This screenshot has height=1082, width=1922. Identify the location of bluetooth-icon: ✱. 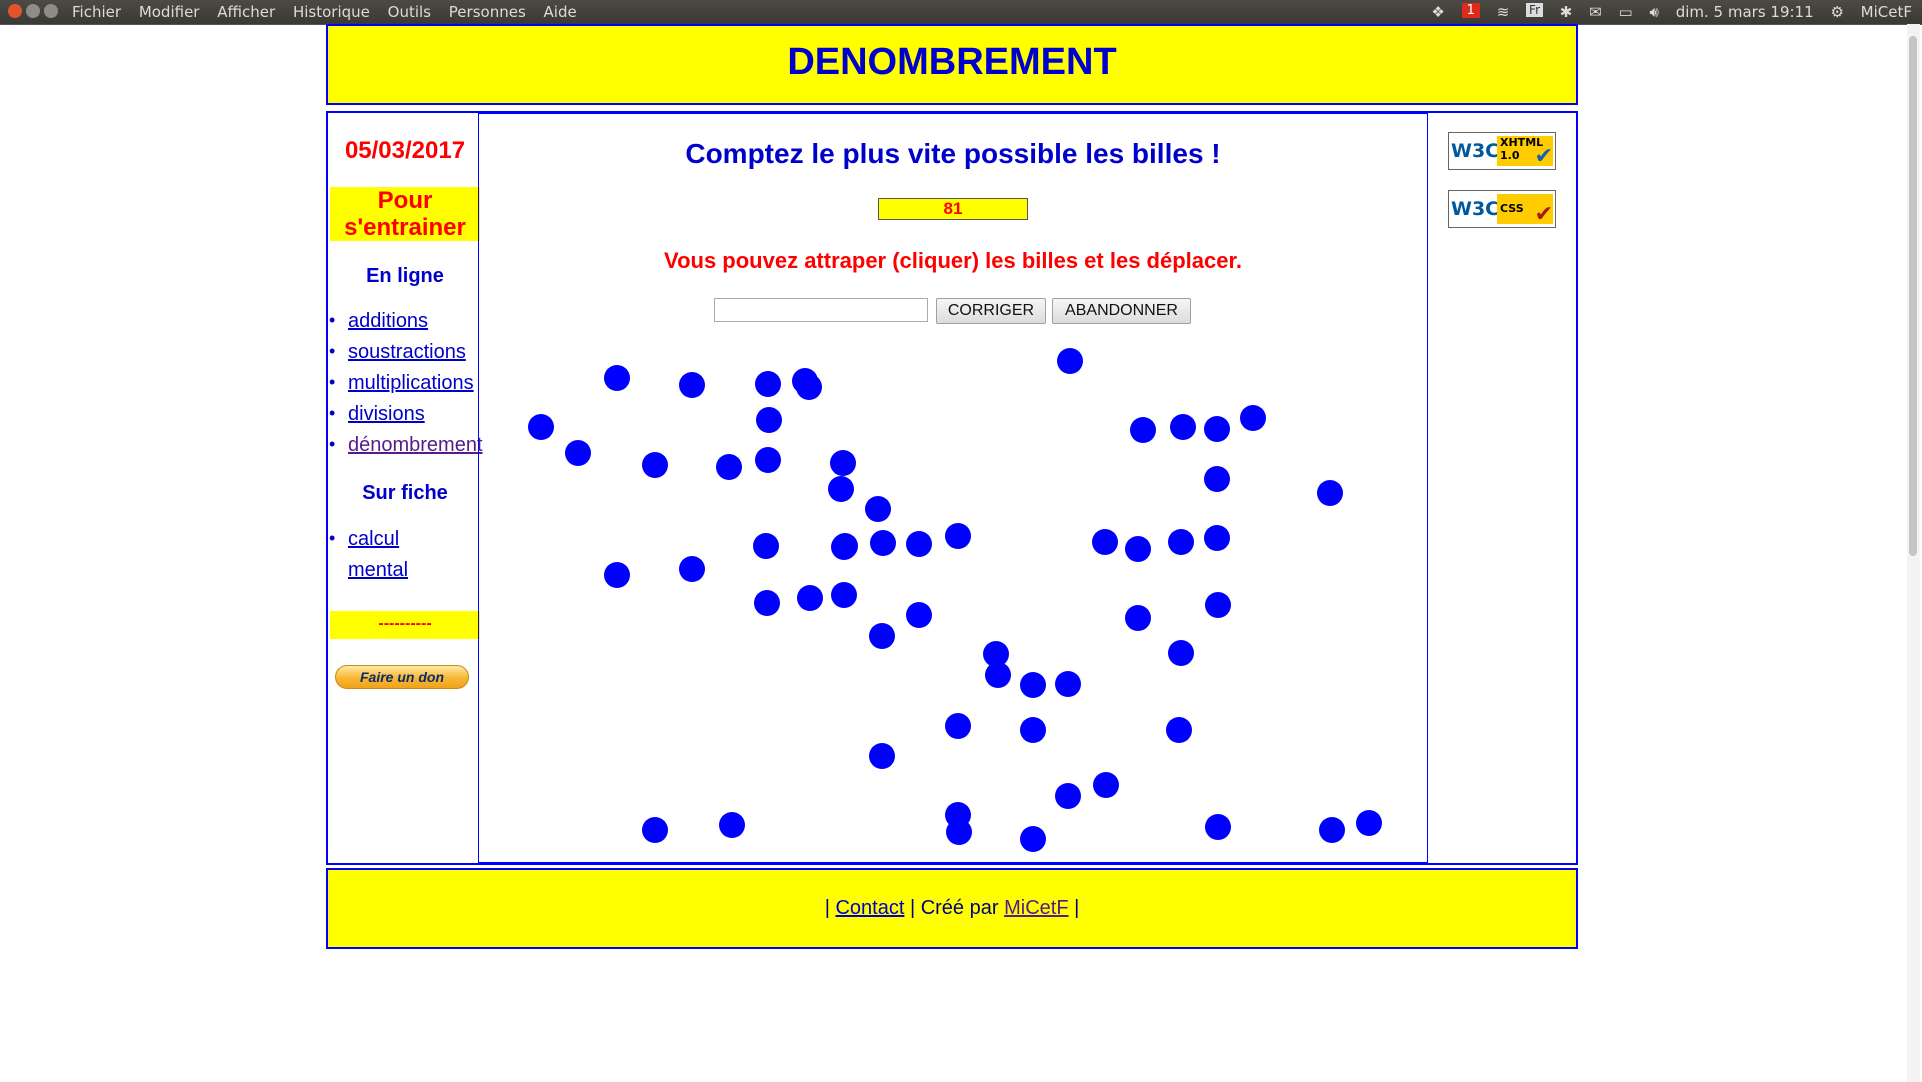
(1566, 12).